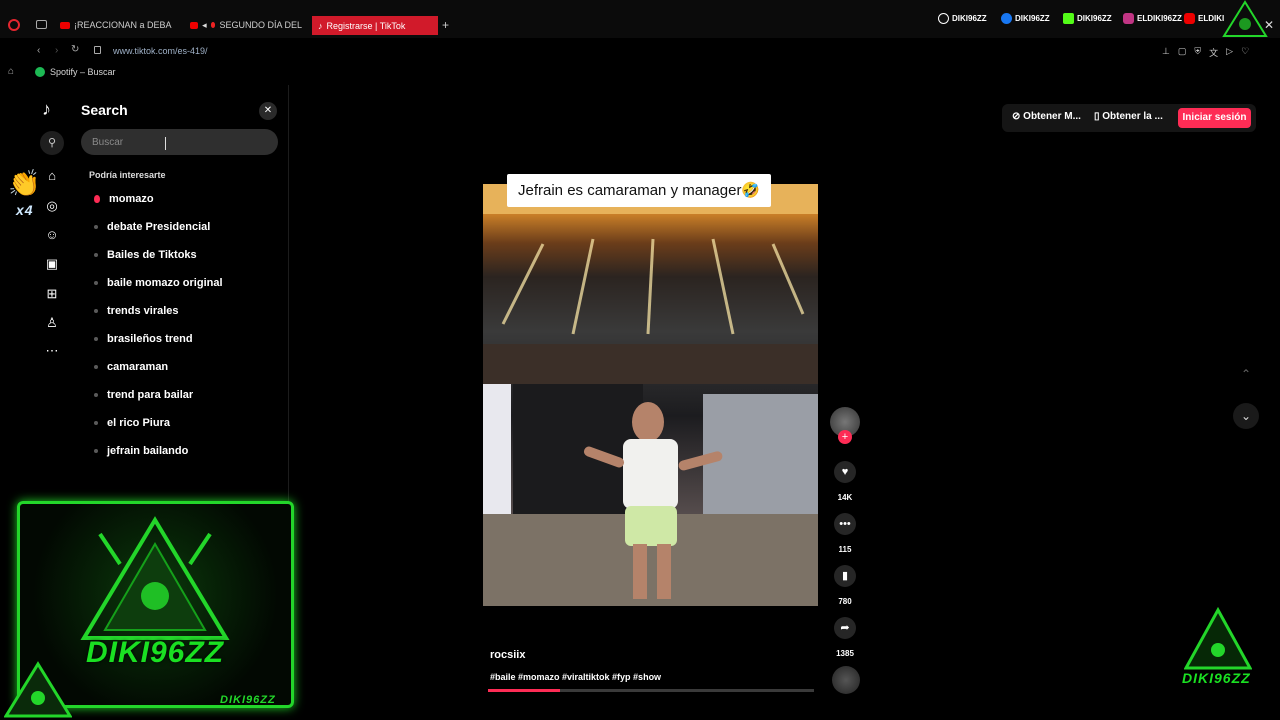 Image resolution: width=1280 pixels, height=720 pixels. What do you see at coordinates (651, 690) in the screenshot?
I see `video-progress-bar` at bounding box center [651, 690].